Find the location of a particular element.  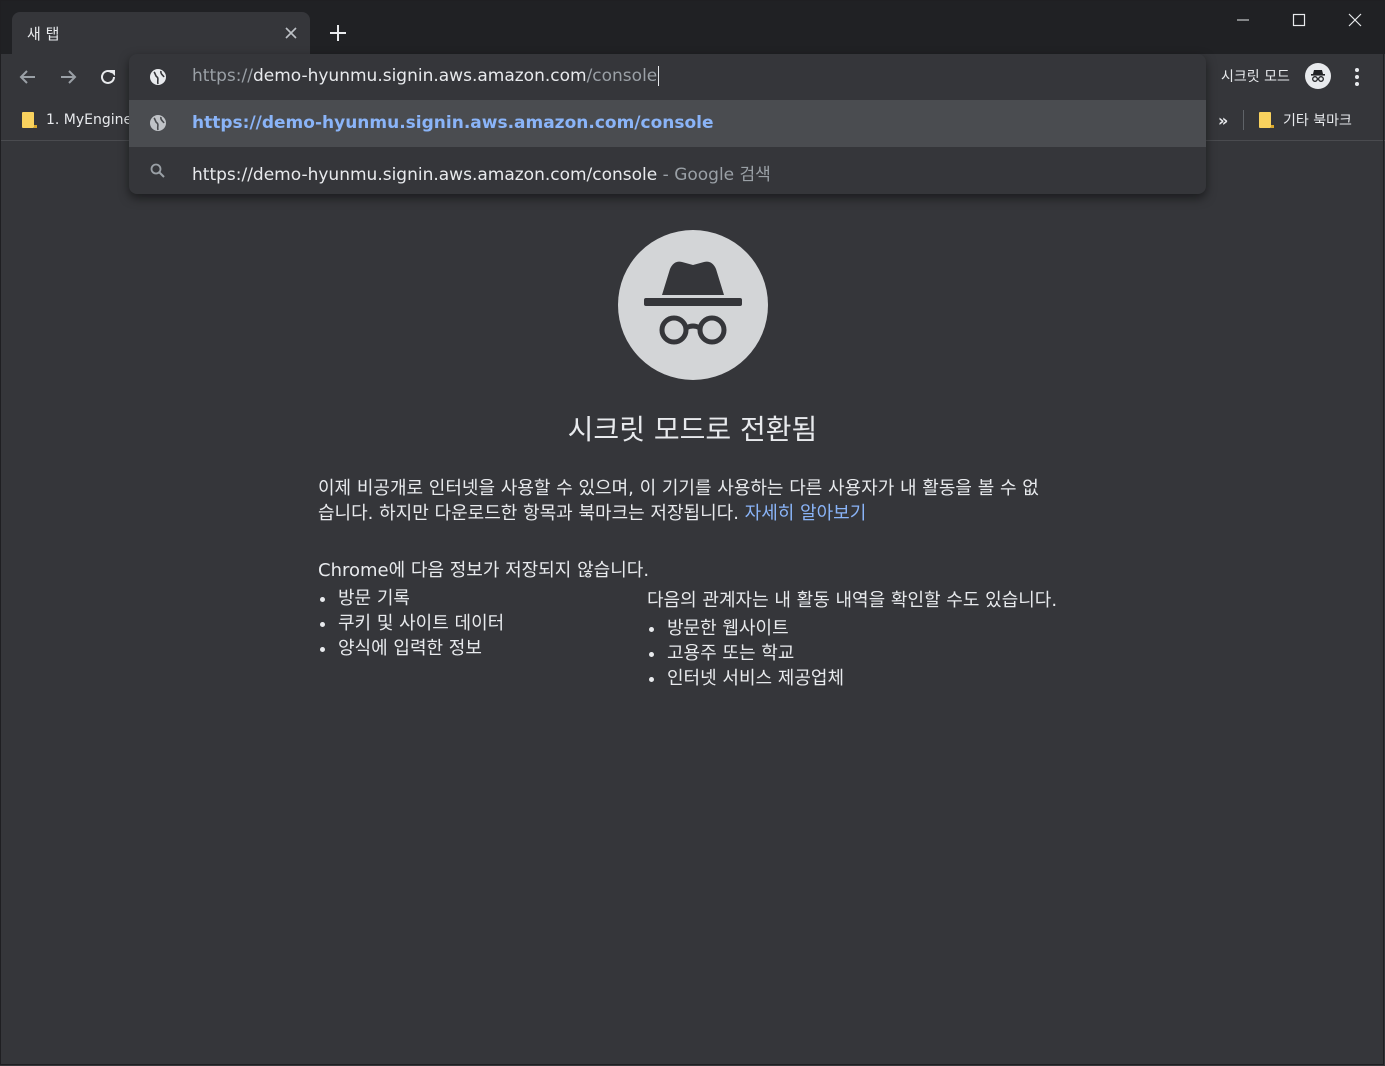

forward-icon is located at coordinates (68, 77).